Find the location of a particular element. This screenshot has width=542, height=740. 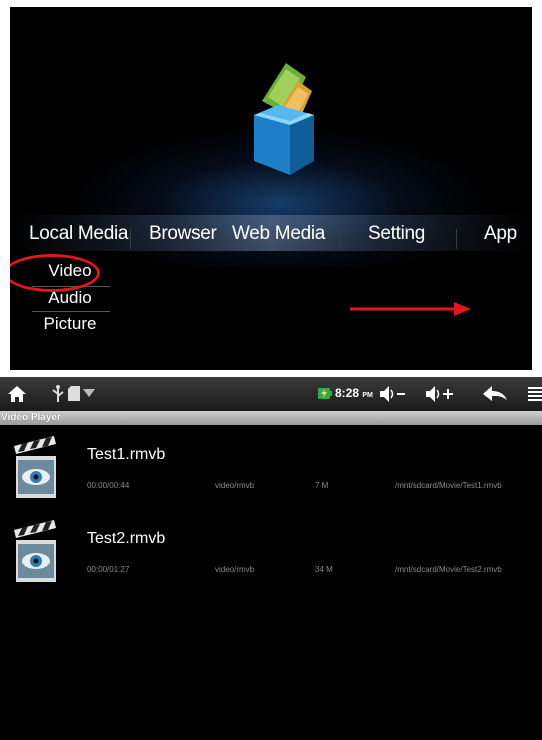

app-title: Video Player is located at coordinates (31, 417).